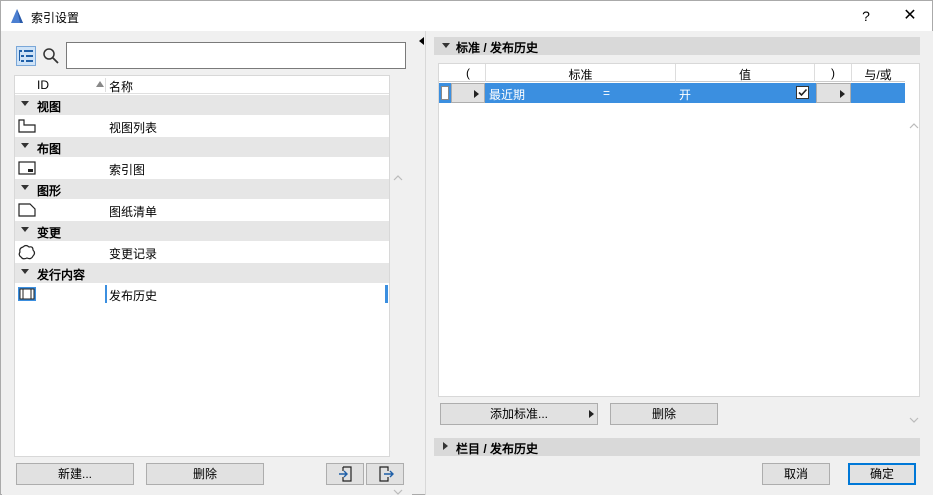 Image resolution: width=933 pixels, height=496 pixels. I want to click on section-title: 标准 / 发布历史, so click(497, 48).